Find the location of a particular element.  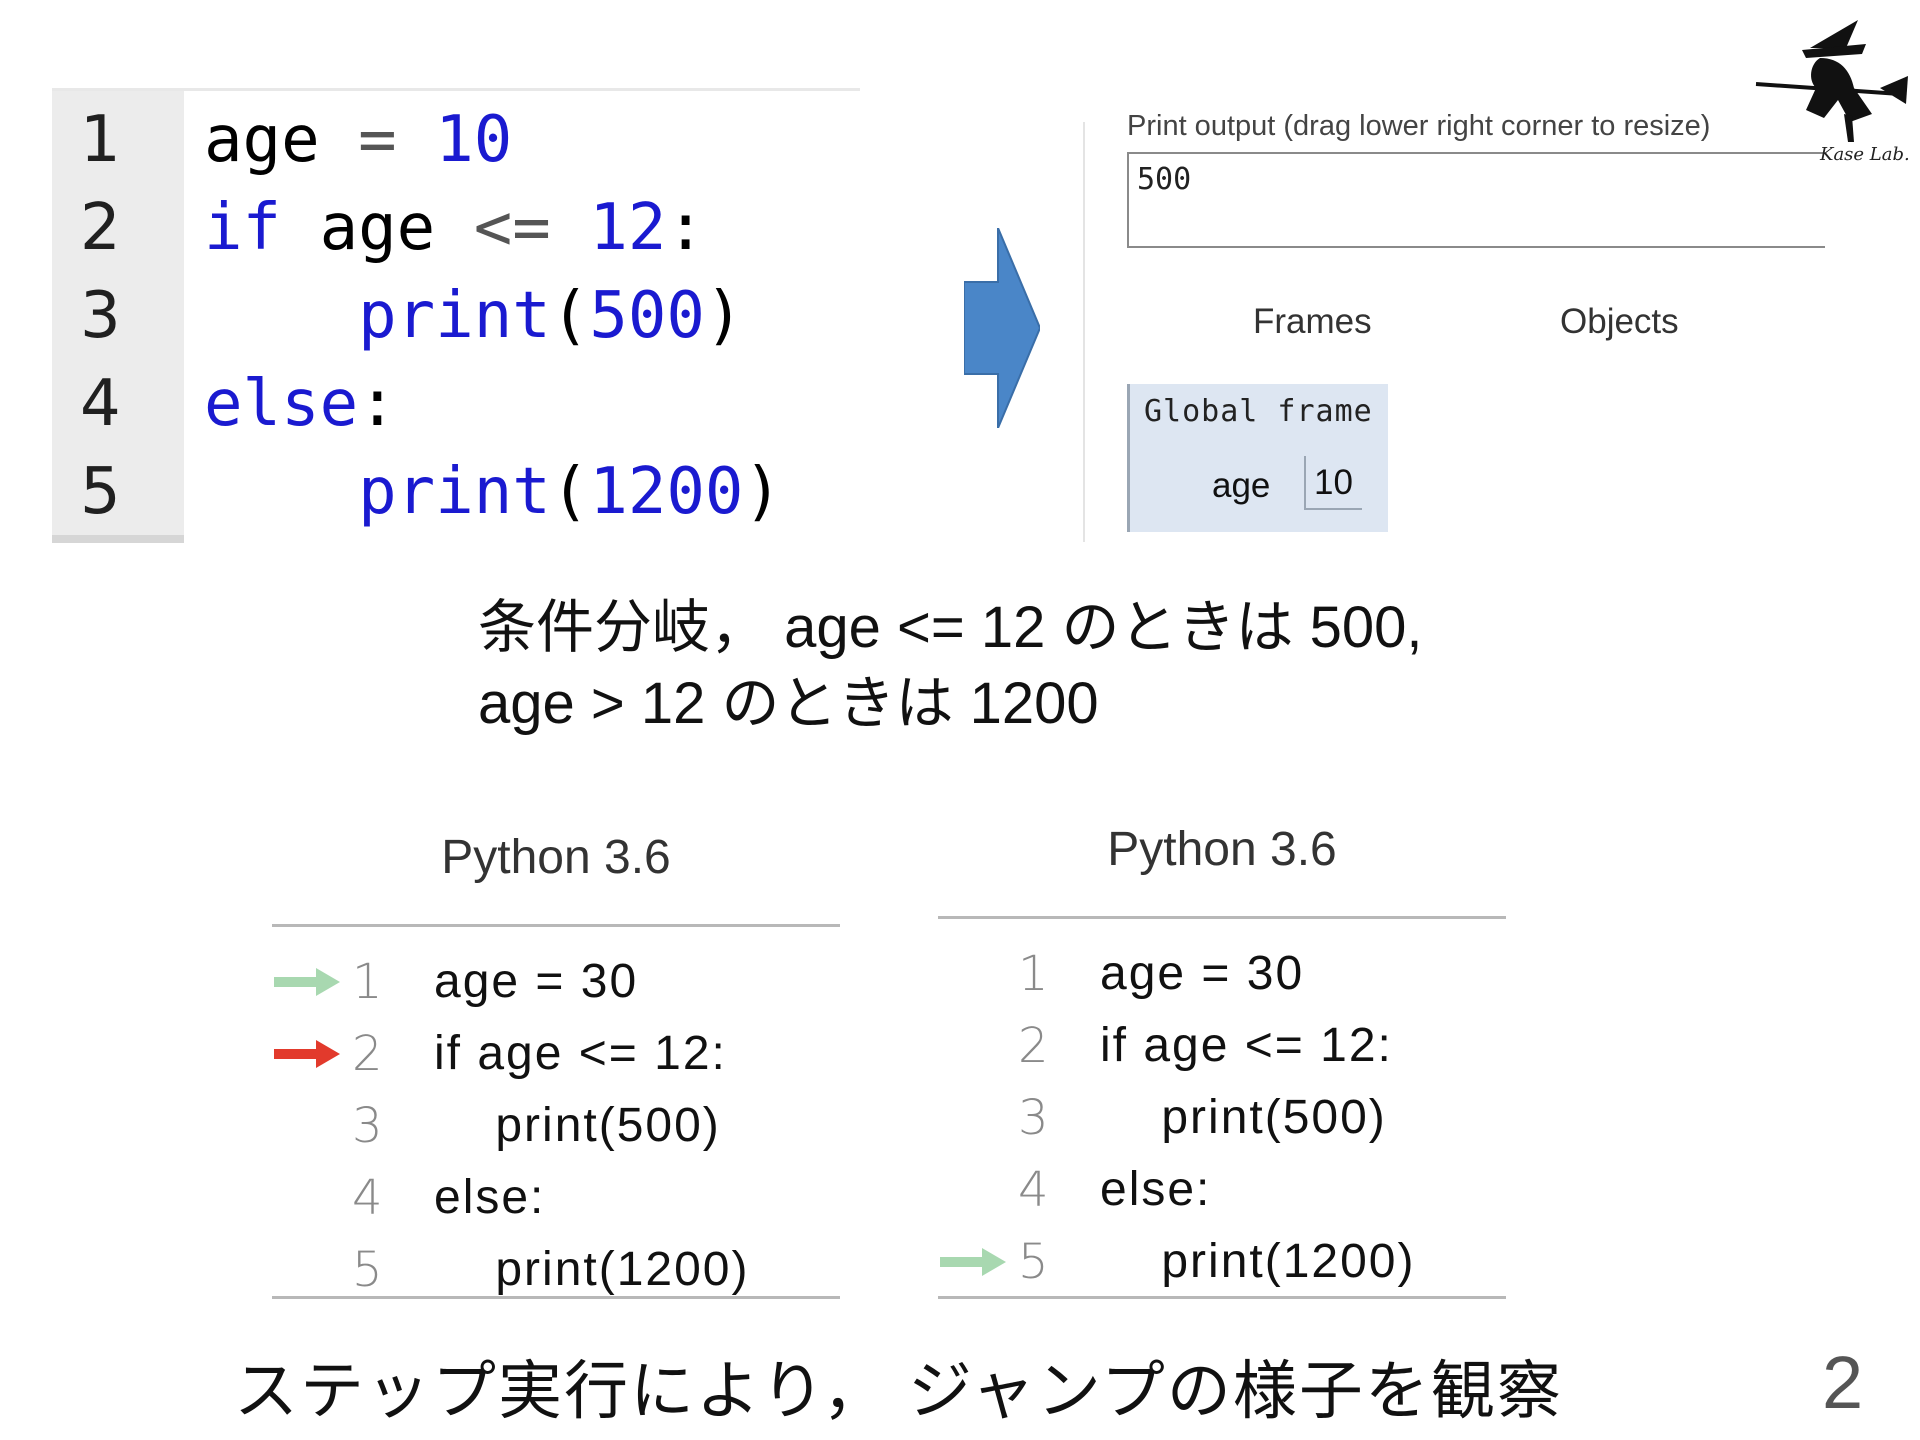

objects-header: Objects is located at coordinates (1619, 321).